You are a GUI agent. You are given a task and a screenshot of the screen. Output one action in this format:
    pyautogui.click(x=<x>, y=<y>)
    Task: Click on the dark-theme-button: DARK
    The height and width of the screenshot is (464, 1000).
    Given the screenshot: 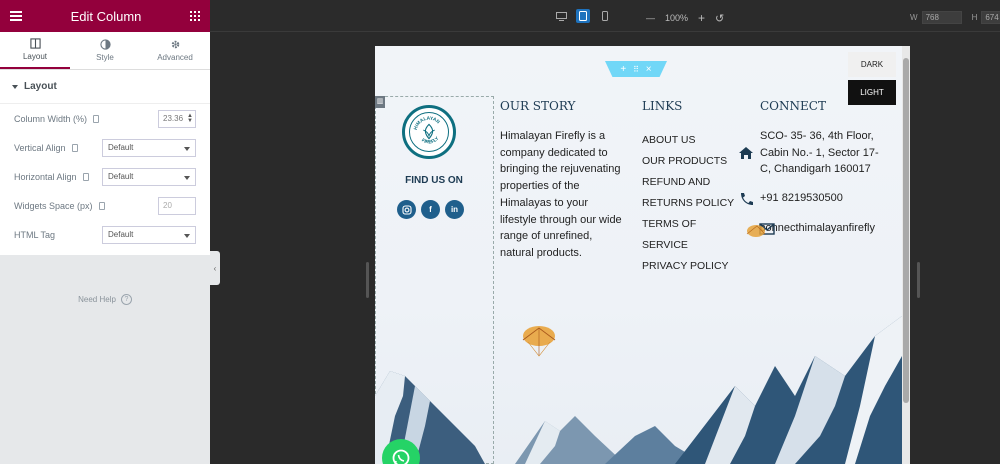 What is the action you would take?
    pyautogui.click(x=872, y=64)
    